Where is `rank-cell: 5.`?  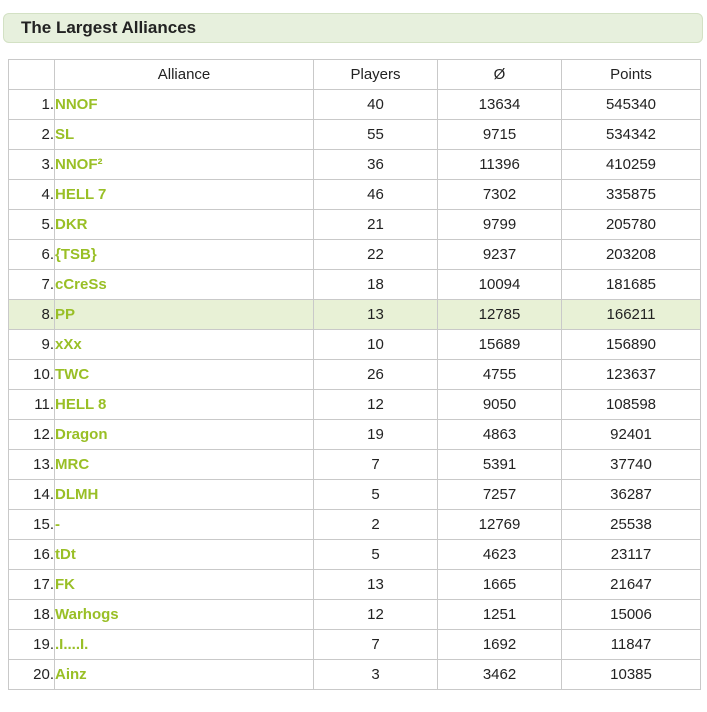
rank-cell: 5. is located at coordinates (31, 224).